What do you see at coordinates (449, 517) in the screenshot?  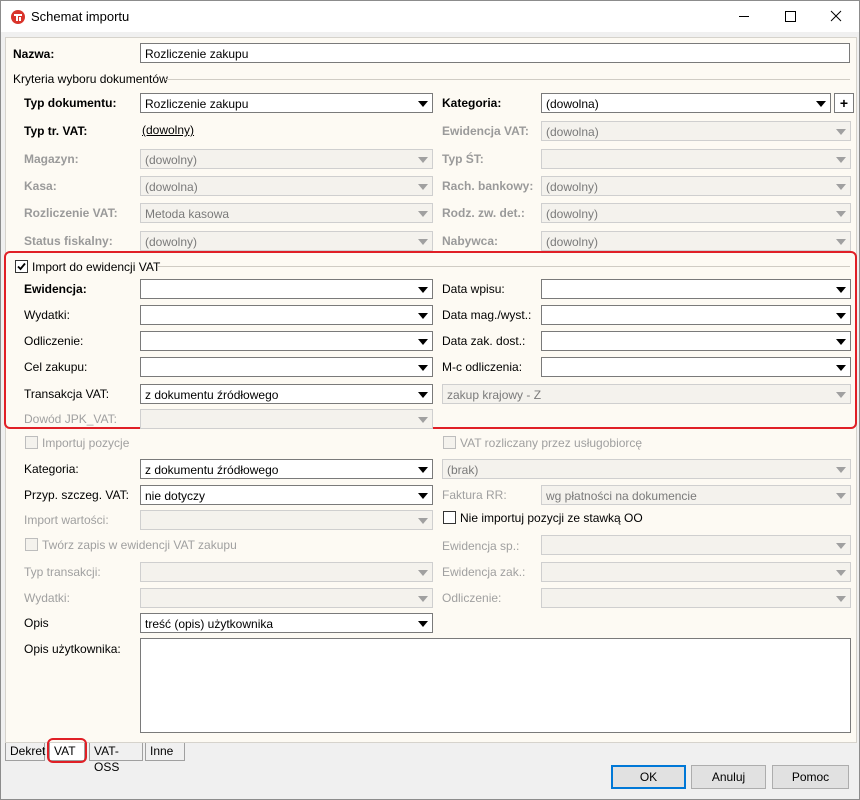 I see `nie-importuj-oo-checkbox` at bounding box center [449, 517].